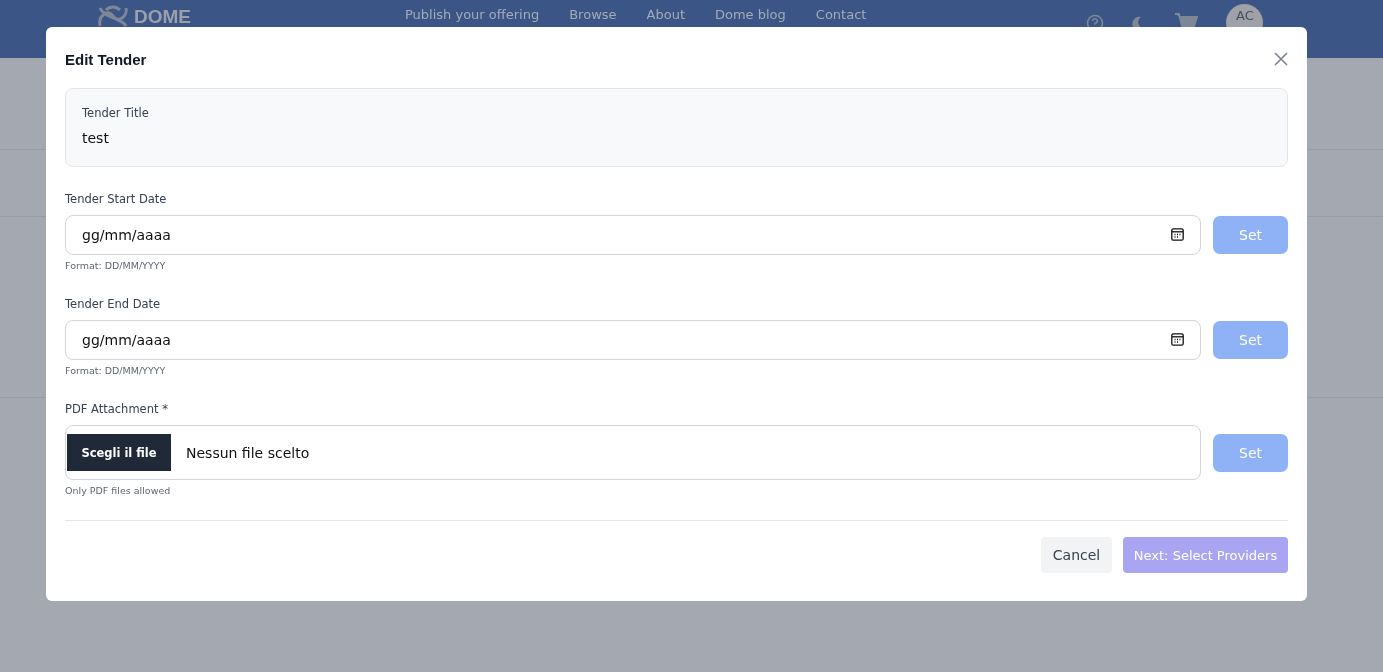 This screenshot has width=1383, height=672. What do you see at coordinates (106, 59) in the screenshot?
I see `dialog-title: Edit Tender` at bounding box center [106, 59].